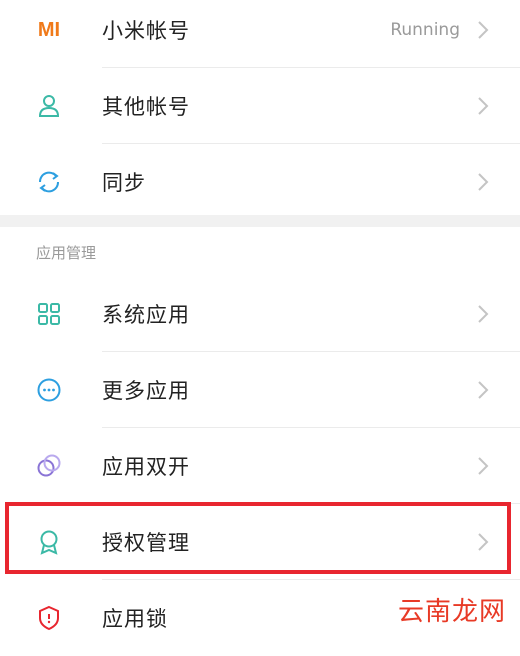 The height and width of the screenshot is (656, 520). What do you see at coordinates (258, 538) in the screenshot?
I see `highlight-box` at bounding box center [258, 538].